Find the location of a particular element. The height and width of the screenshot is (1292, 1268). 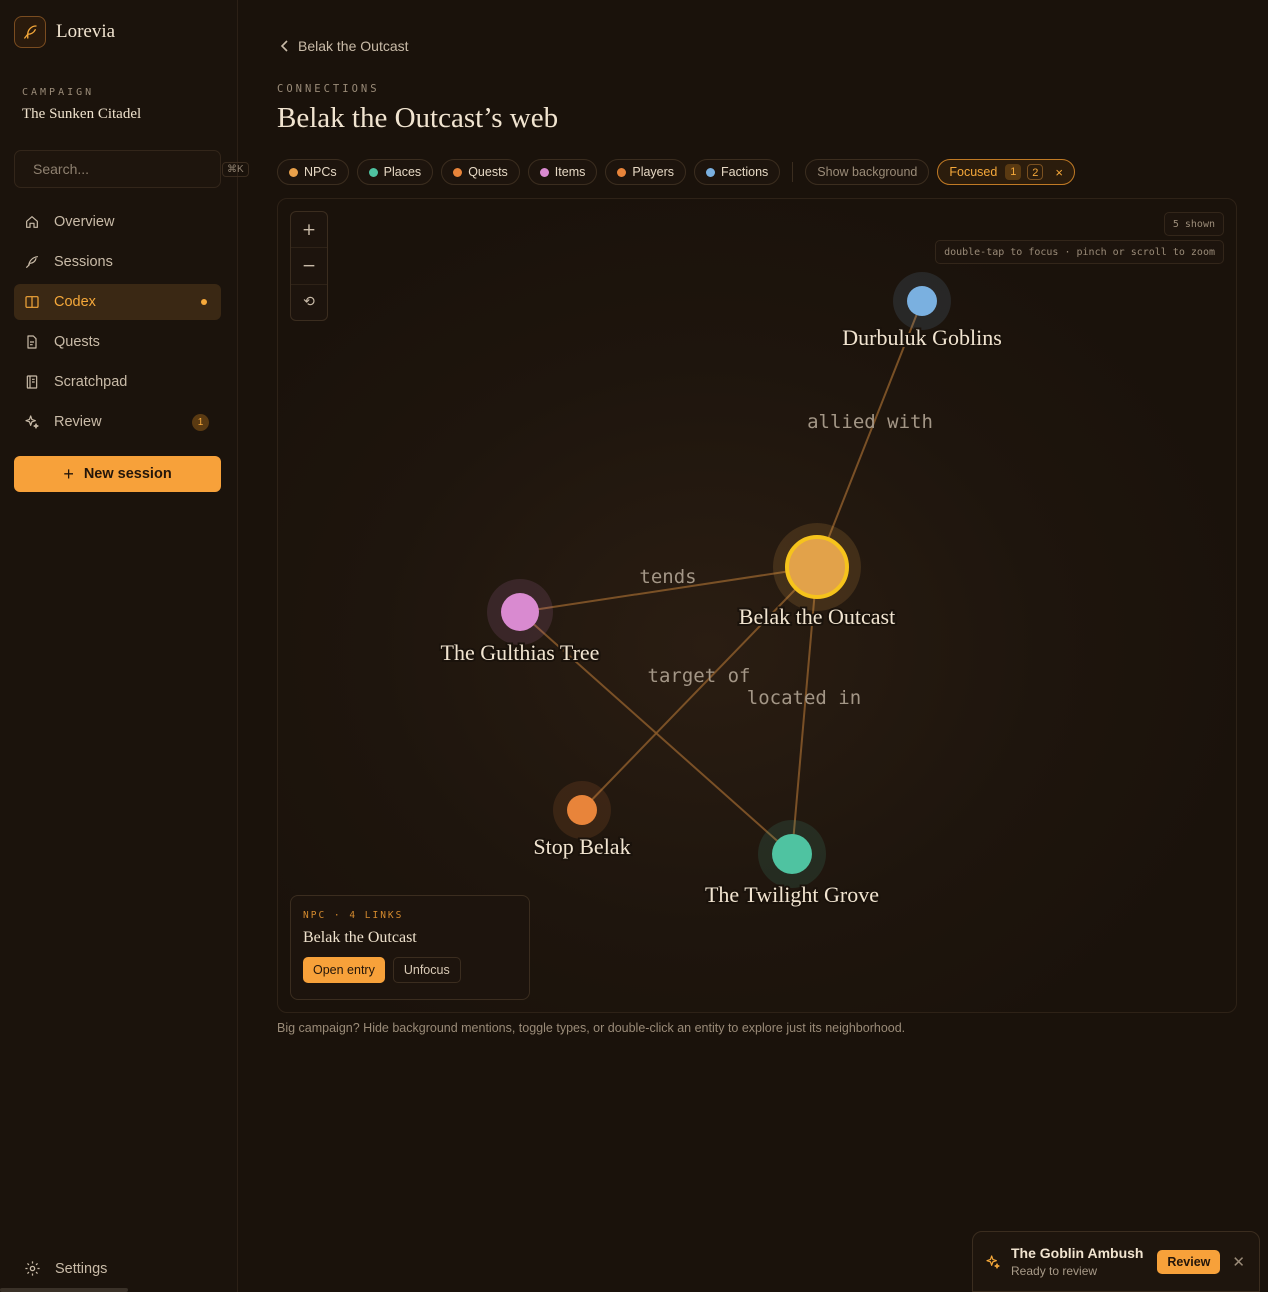

divider is located at coordinates (793, 172).